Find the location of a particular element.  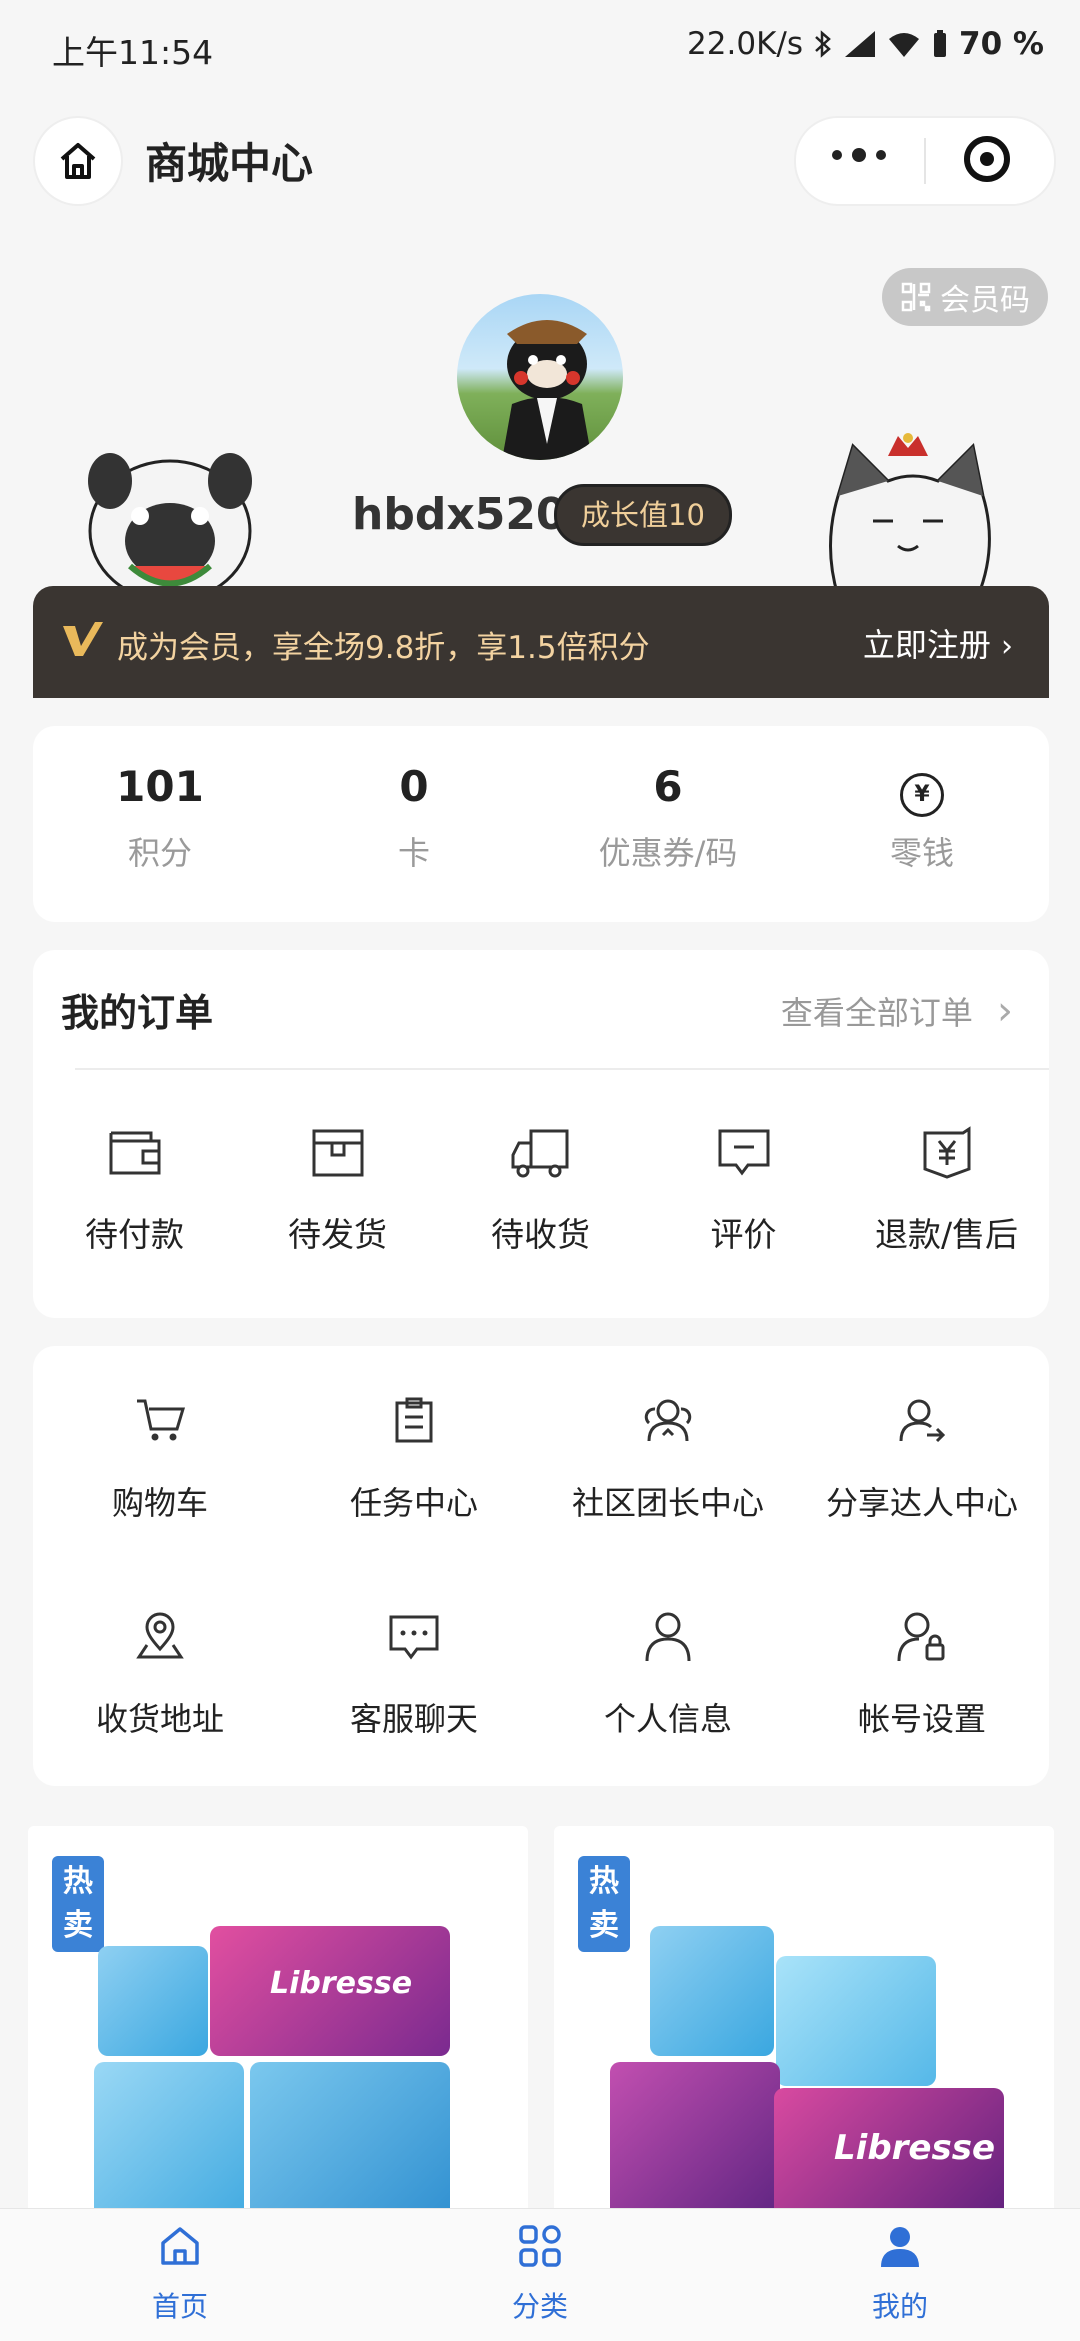

community-leader-icon is located at coordinates (668, 1420).